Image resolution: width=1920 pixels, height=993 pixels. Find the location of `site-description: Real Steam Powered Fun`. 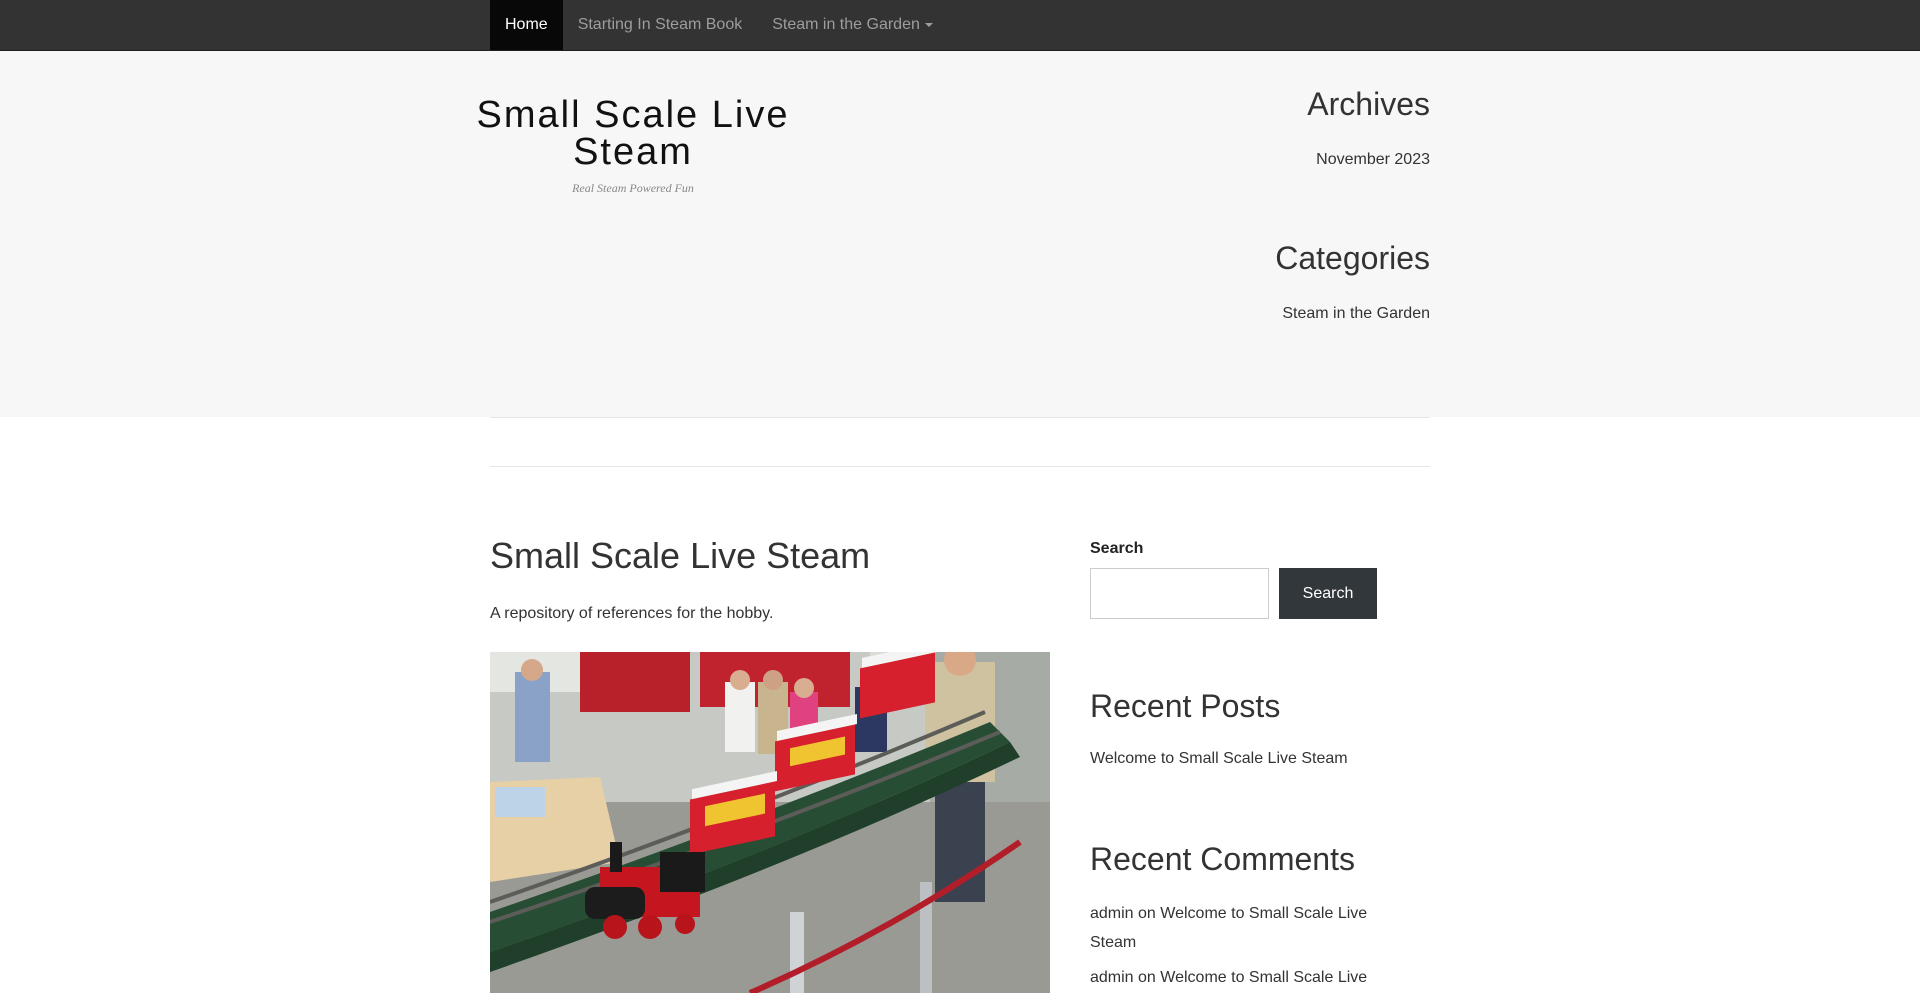

site-description: Real Steam Powered Fun is located at coordinates (633, 188).